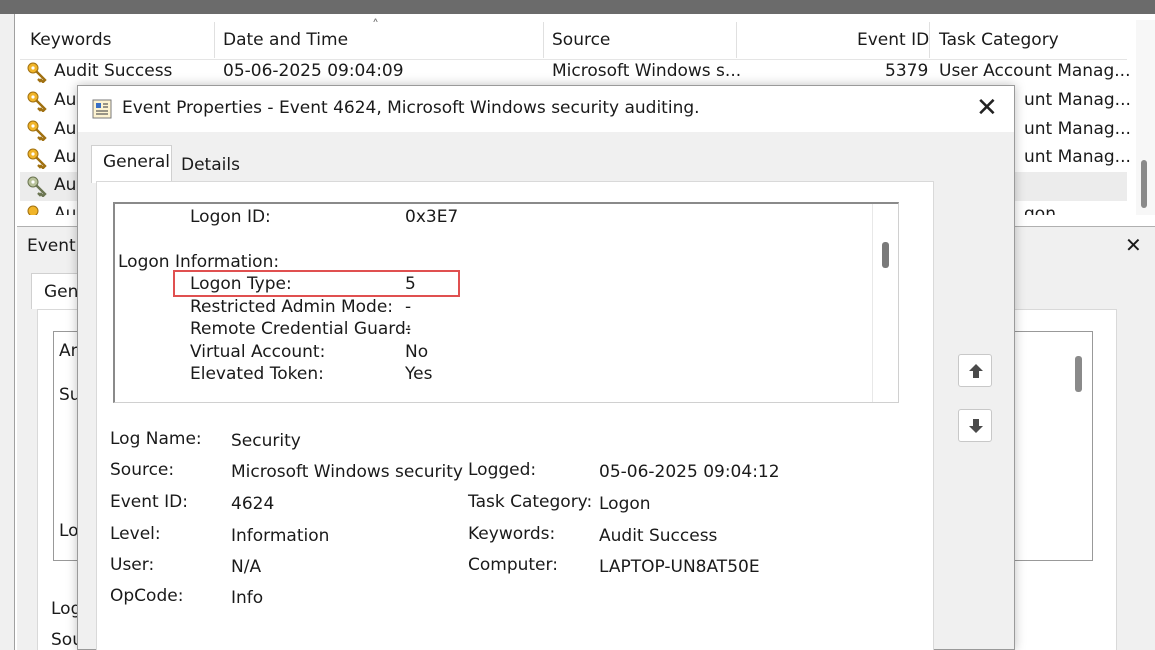 The image size is (1155, 650). I want to click on window-title-strip, so click(577, 7).